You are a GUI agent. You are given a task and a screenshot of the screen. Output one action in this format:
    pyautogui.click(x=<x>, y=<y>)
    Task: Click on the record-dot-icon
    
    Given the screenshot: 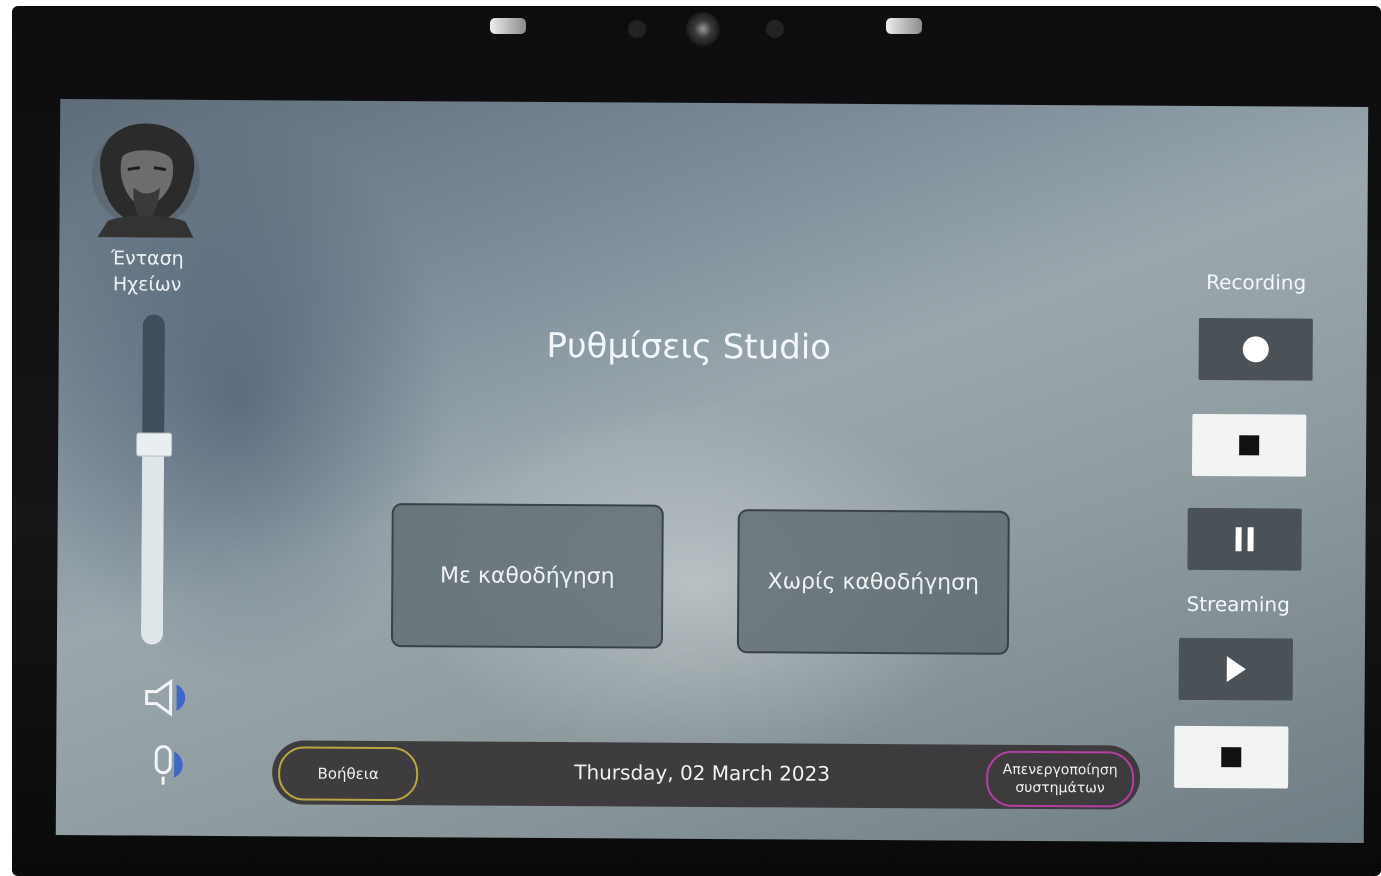 What is the action you would take?
    pyautogui.click(x=1255, y=349)
    